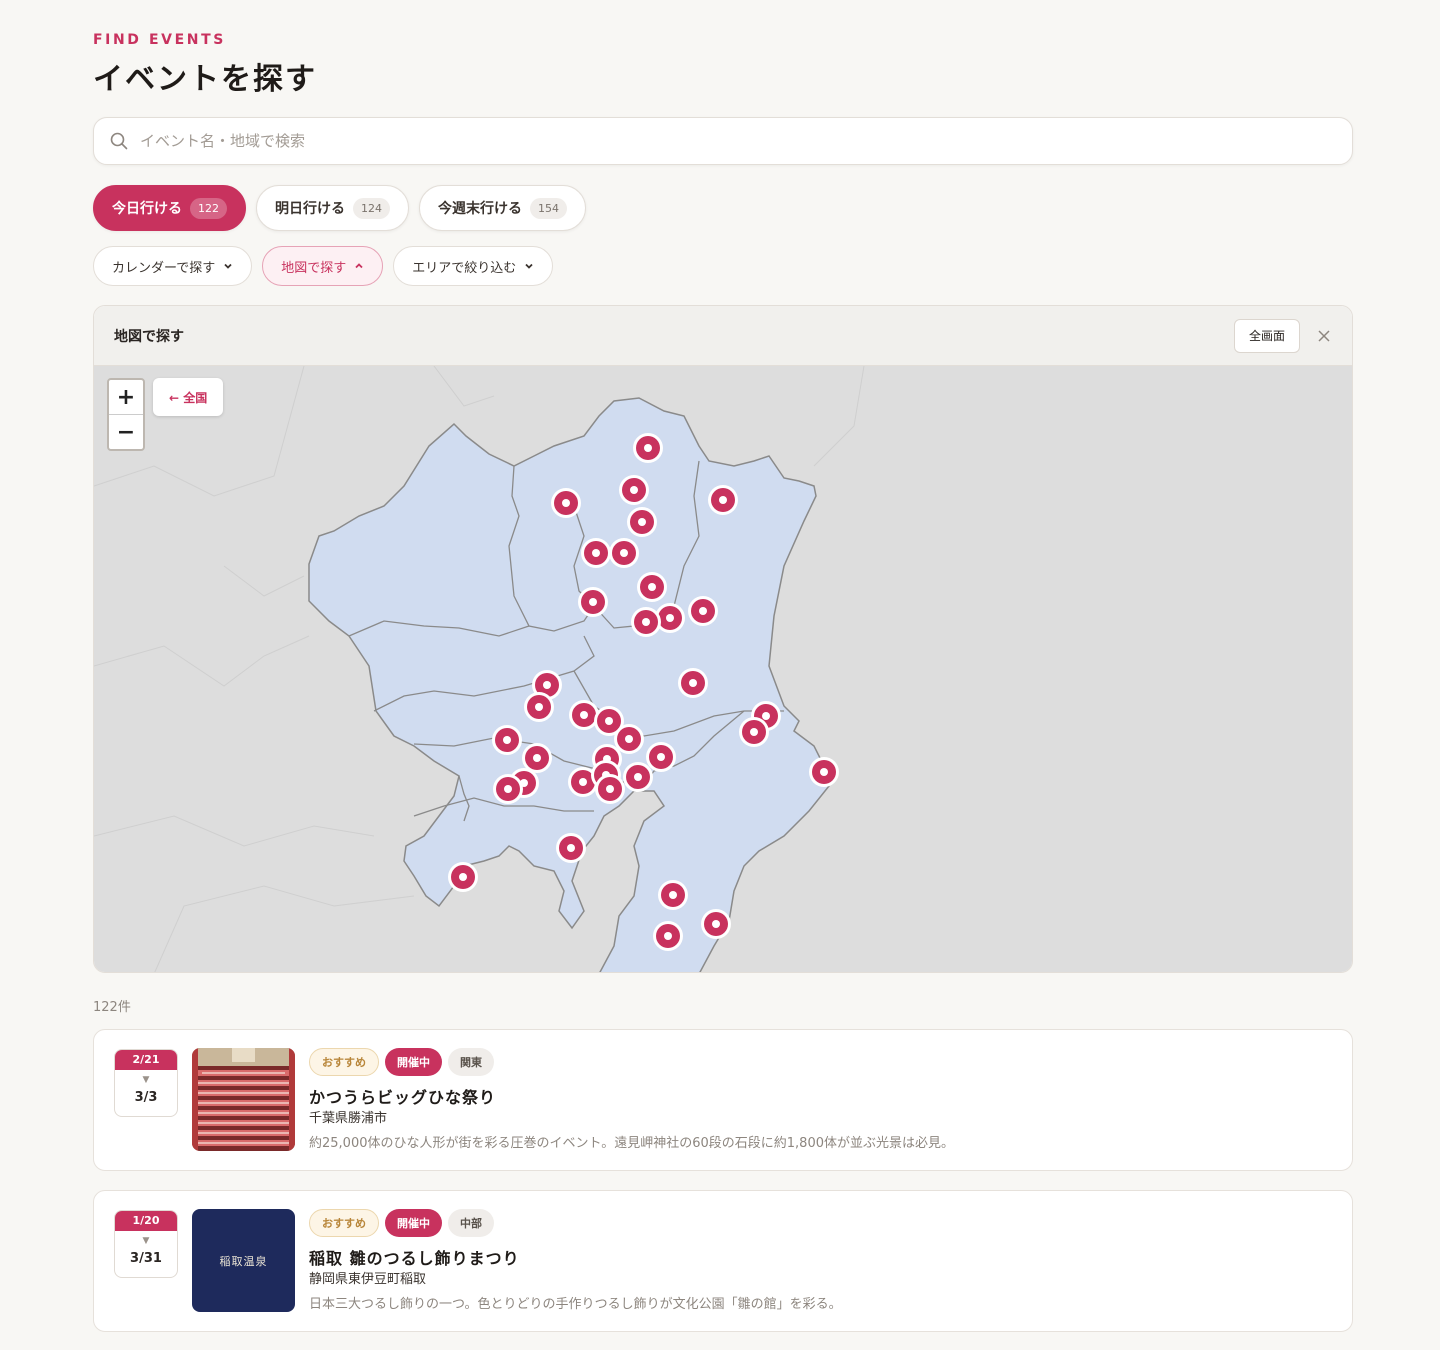 Image resolution: width=1440 pixels, height=1350 pixels. What do you see at coordinates (723, 336) in the screenshot?
I see `map-panel-header: 地図で探す 全画面` at bounding box center [723, 336].